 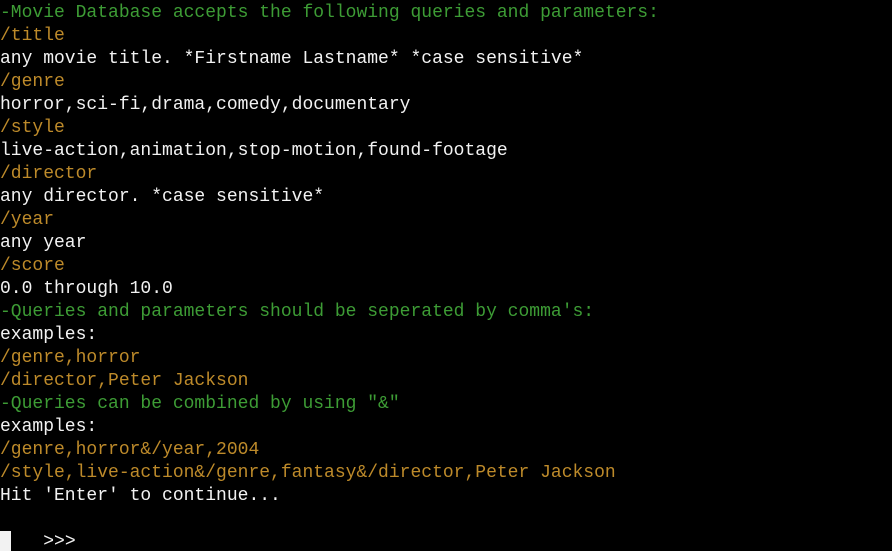 What do you see at coordinates (200, 404) in the screenshot?
I see `info-line-combine: -Queries can be combined by using "&"` at bounding box center [200, 404].